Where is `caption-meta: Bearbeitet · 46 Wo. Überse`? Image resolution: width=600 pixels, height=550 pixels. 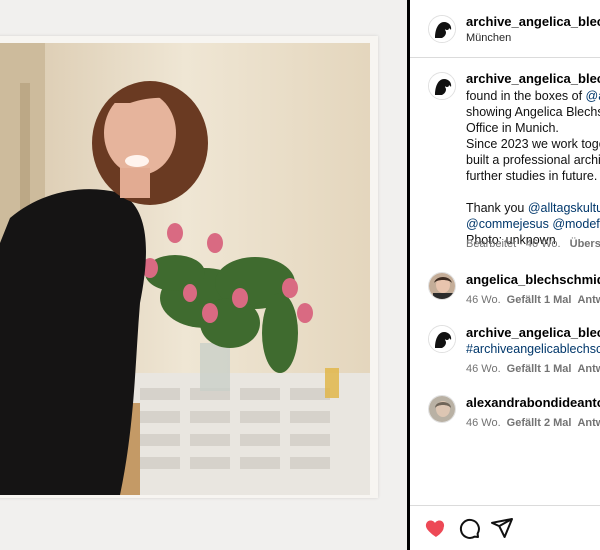
caption-meta: Bearbeitet · 46 Wo. Überse is located at coordinates (533, 244).